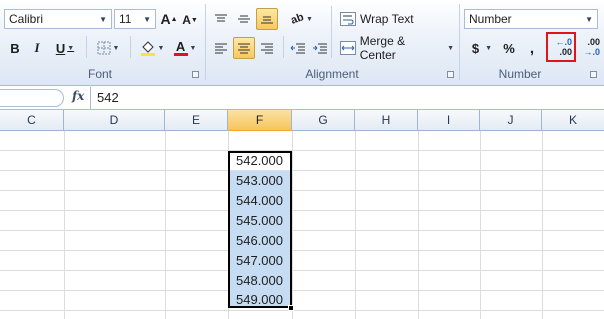 Image resolution: width=604 pixels, height=319 pixels. Describe the element at coordinates (482, 48) in the screenshot. I see `currency-button: $ ▼` at that location.